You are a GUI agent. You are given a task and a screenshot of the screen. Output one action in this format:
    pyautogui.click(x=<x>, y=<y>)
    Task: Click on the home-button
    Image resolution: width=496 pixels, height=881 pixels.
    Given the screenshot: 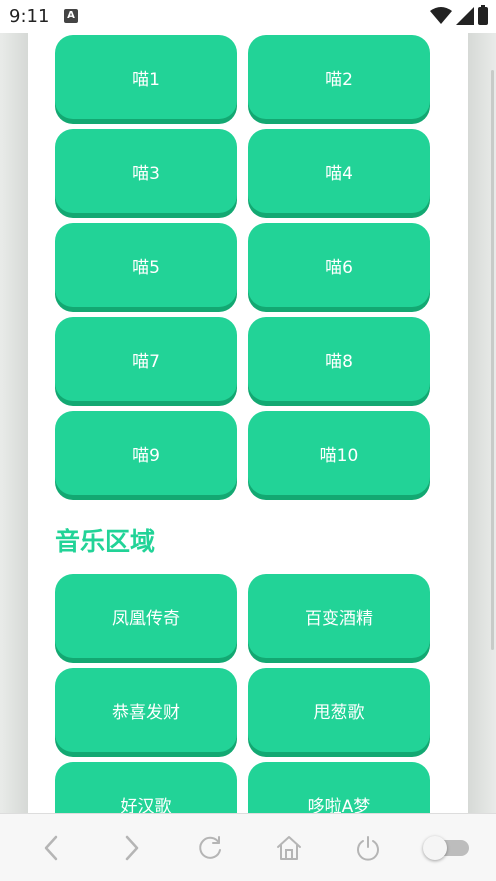 What is the action you would take?
    pyautogui.click(x=289, y=848)
    